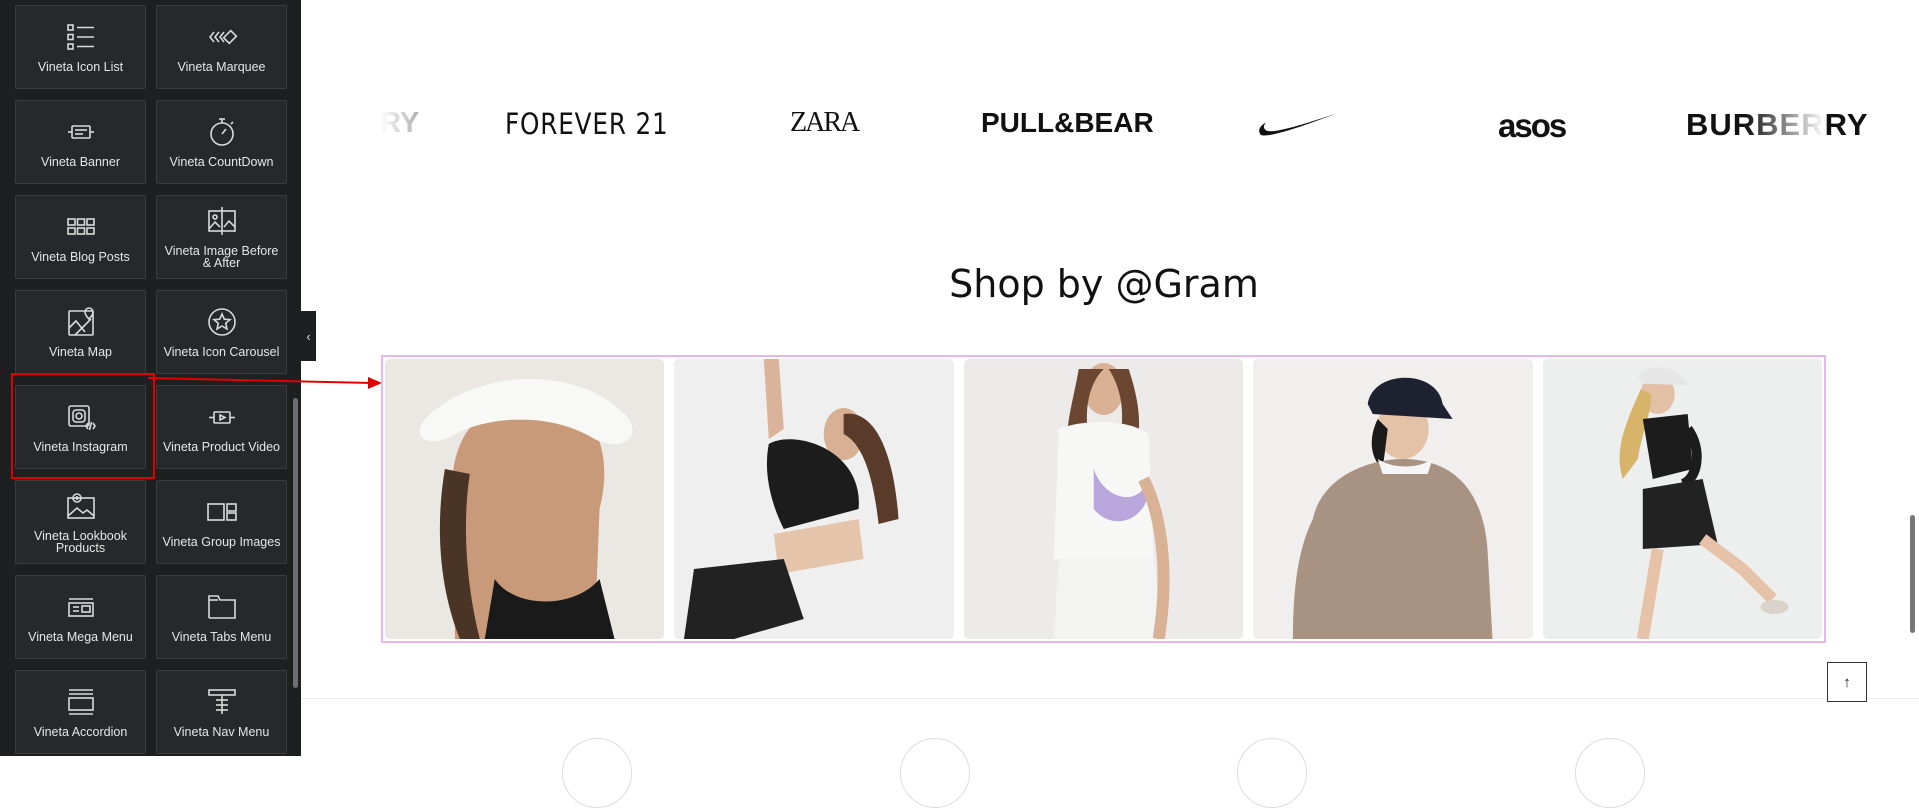 The width and height of the screenshot is (1919, 808). Describe the element at coordinates (80, 702) in the screenshot. I see `accordion-icon` at that location.